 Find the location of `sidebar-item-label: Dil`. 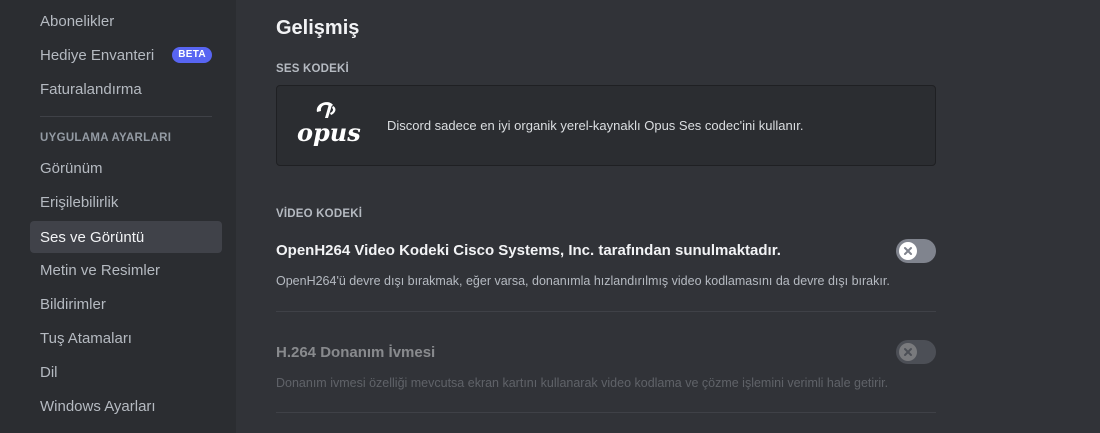

sidebar-item-label: Dil is located at coordinates (49, 372).